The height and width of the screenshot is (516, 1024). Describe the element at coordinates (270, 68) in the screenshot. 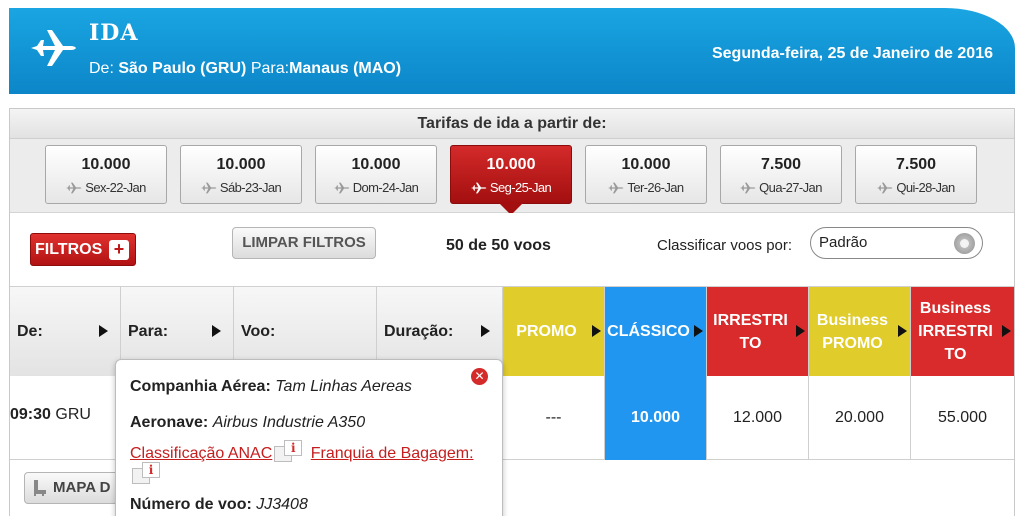

I see `route-to-label: Para:` at that location.